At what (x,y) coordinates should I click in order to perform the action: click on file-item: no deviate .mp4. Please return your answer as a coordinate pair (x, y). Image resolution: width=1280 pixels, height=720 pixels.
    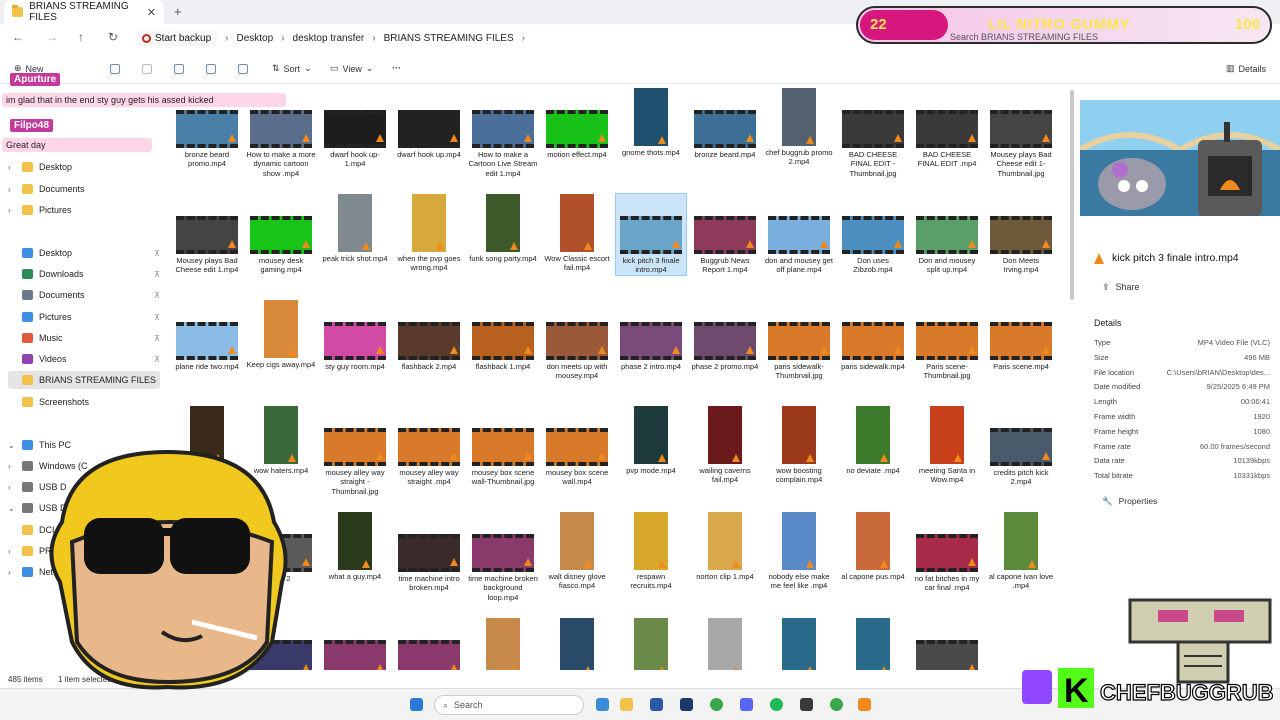
    Looking at the image, I should click on (873, 440).